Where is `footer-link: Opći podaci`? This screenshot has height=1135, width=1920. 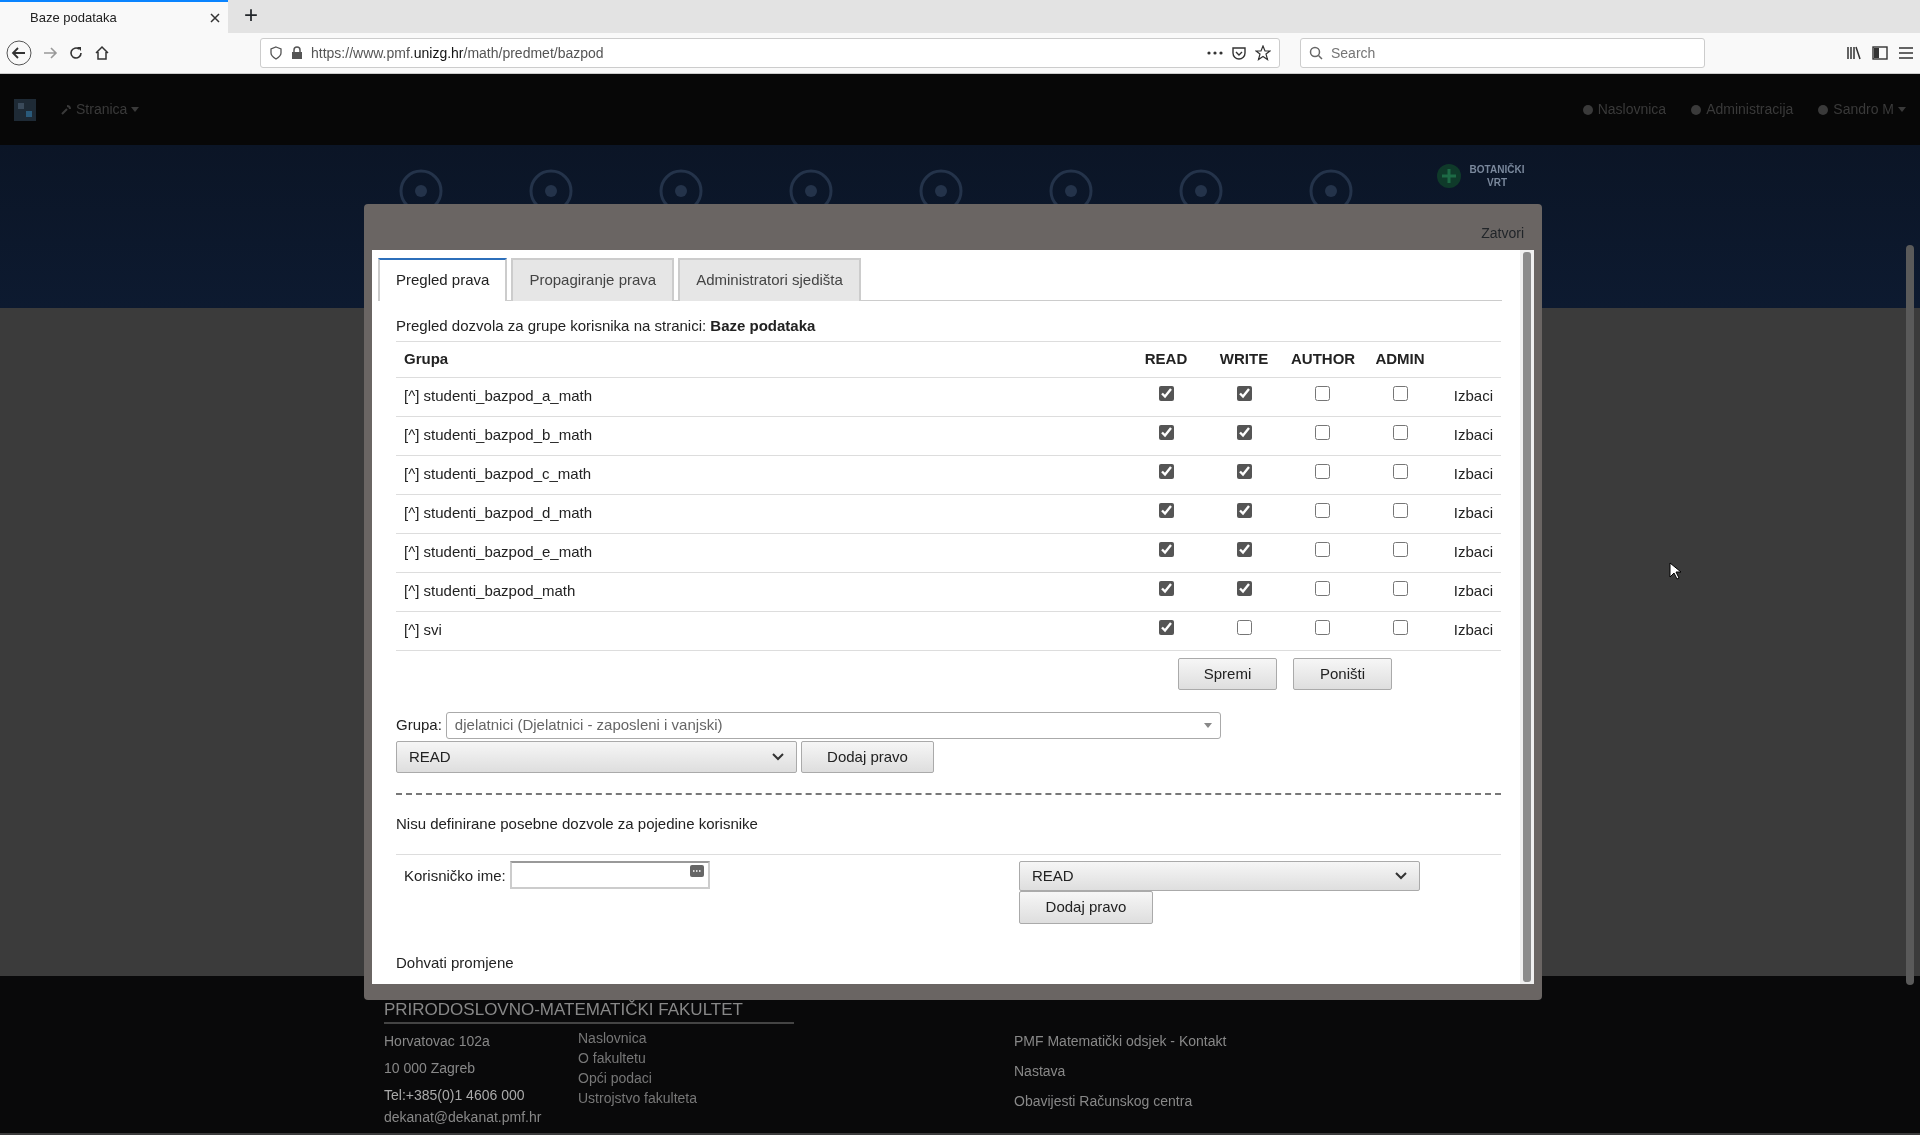 footer-link: Opći podaci is located at coordinates (638, 1078).